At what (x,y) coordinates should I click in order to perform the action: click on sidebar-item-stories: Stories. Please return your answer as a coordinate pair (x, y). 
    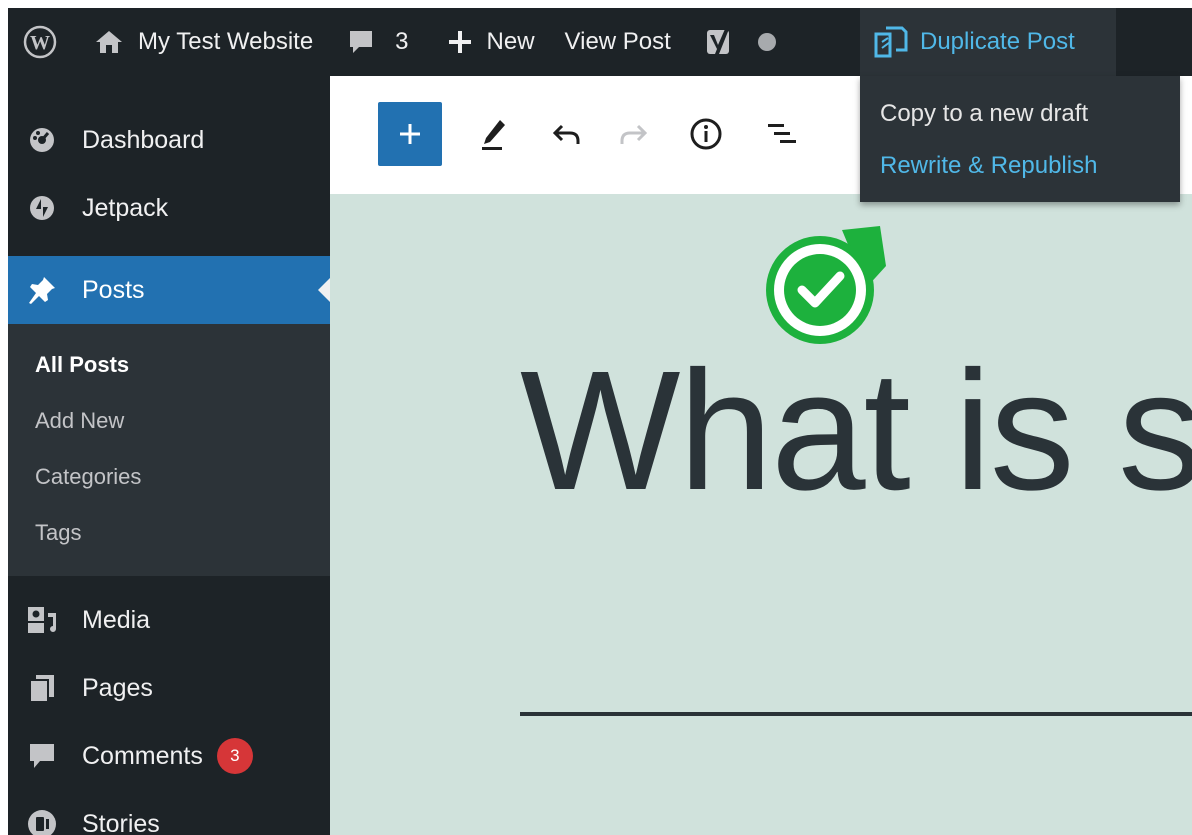
    Looking at the image, I should click on (169, 812).